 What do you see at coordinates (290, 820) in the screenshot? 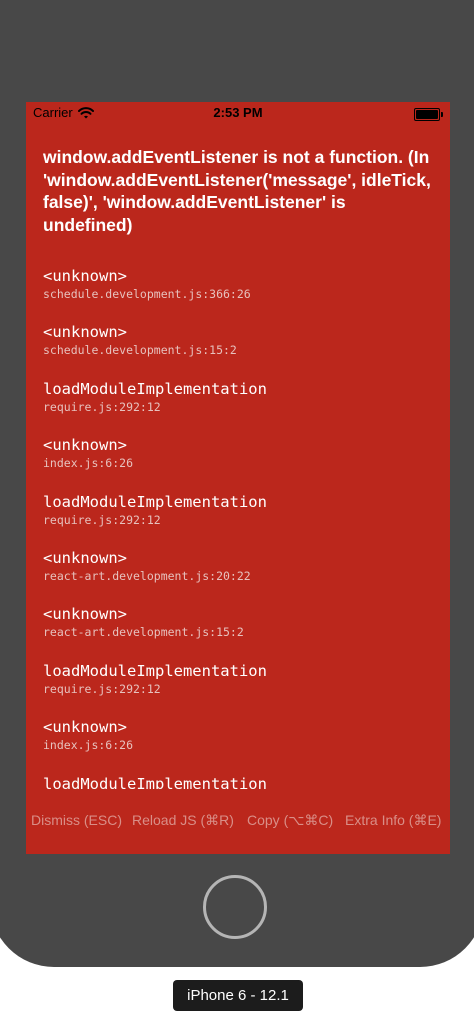
I see `copy-button: Copy (⌥⌘C)` at bounding box center [290, 820].